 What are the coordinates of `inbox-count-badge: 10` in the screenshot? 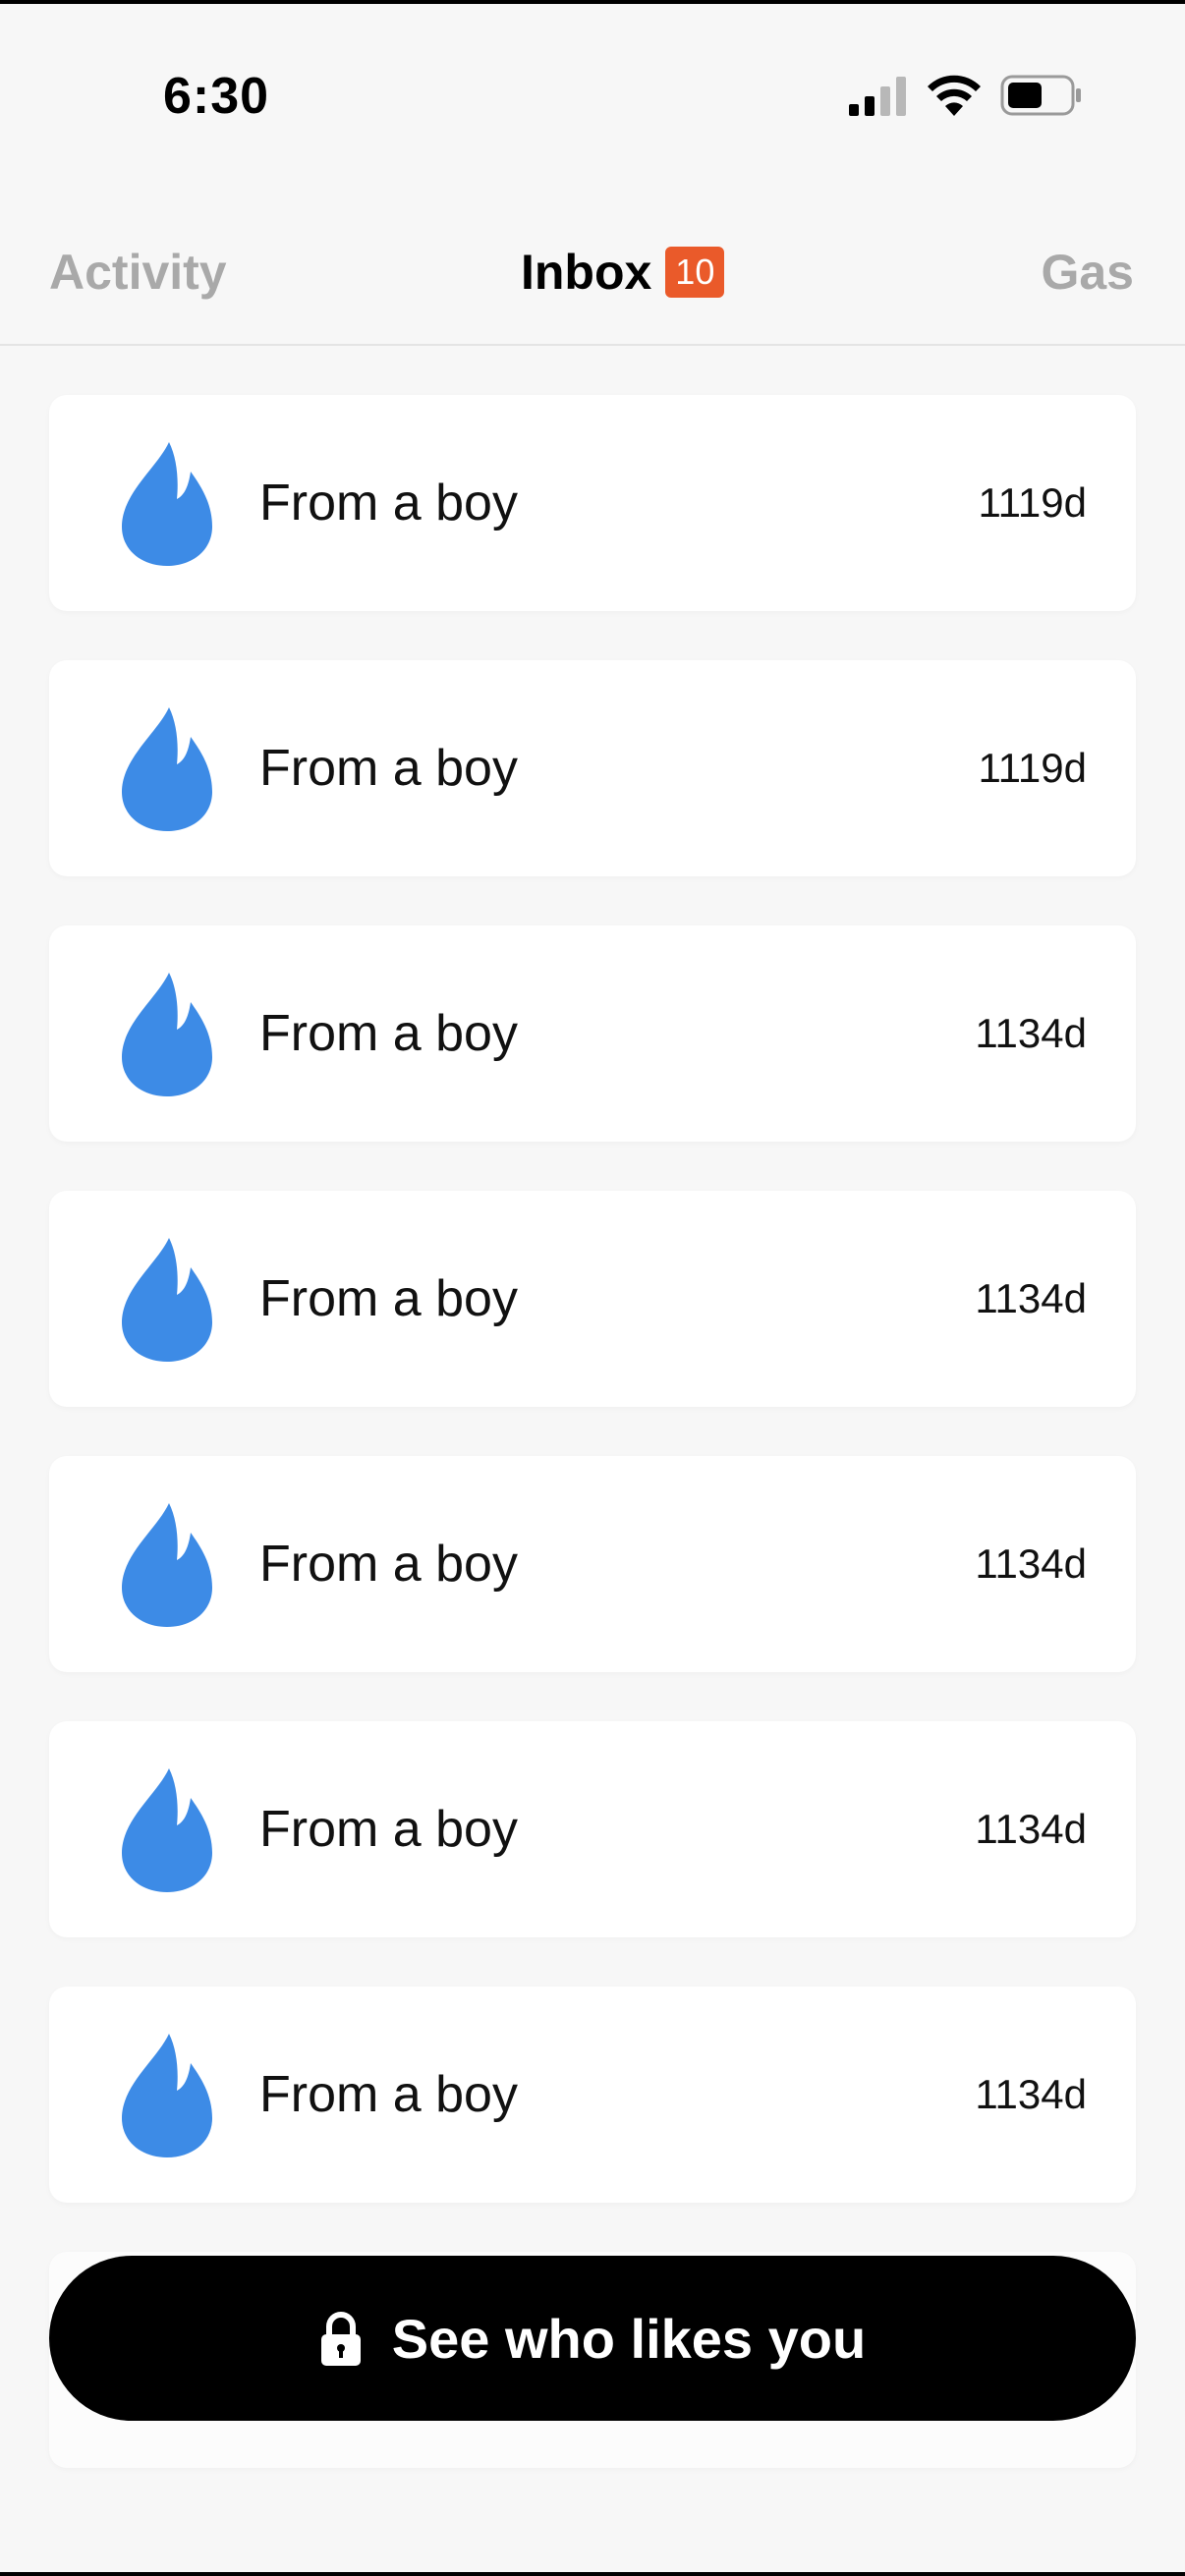 It's located at (695, 272).